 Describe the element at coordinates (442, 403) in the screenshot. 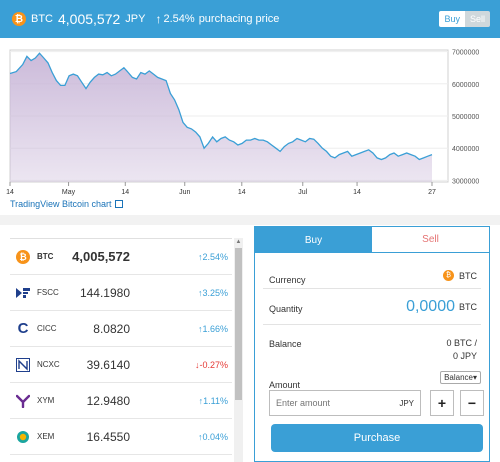

I see `increment-button: +` at that location.